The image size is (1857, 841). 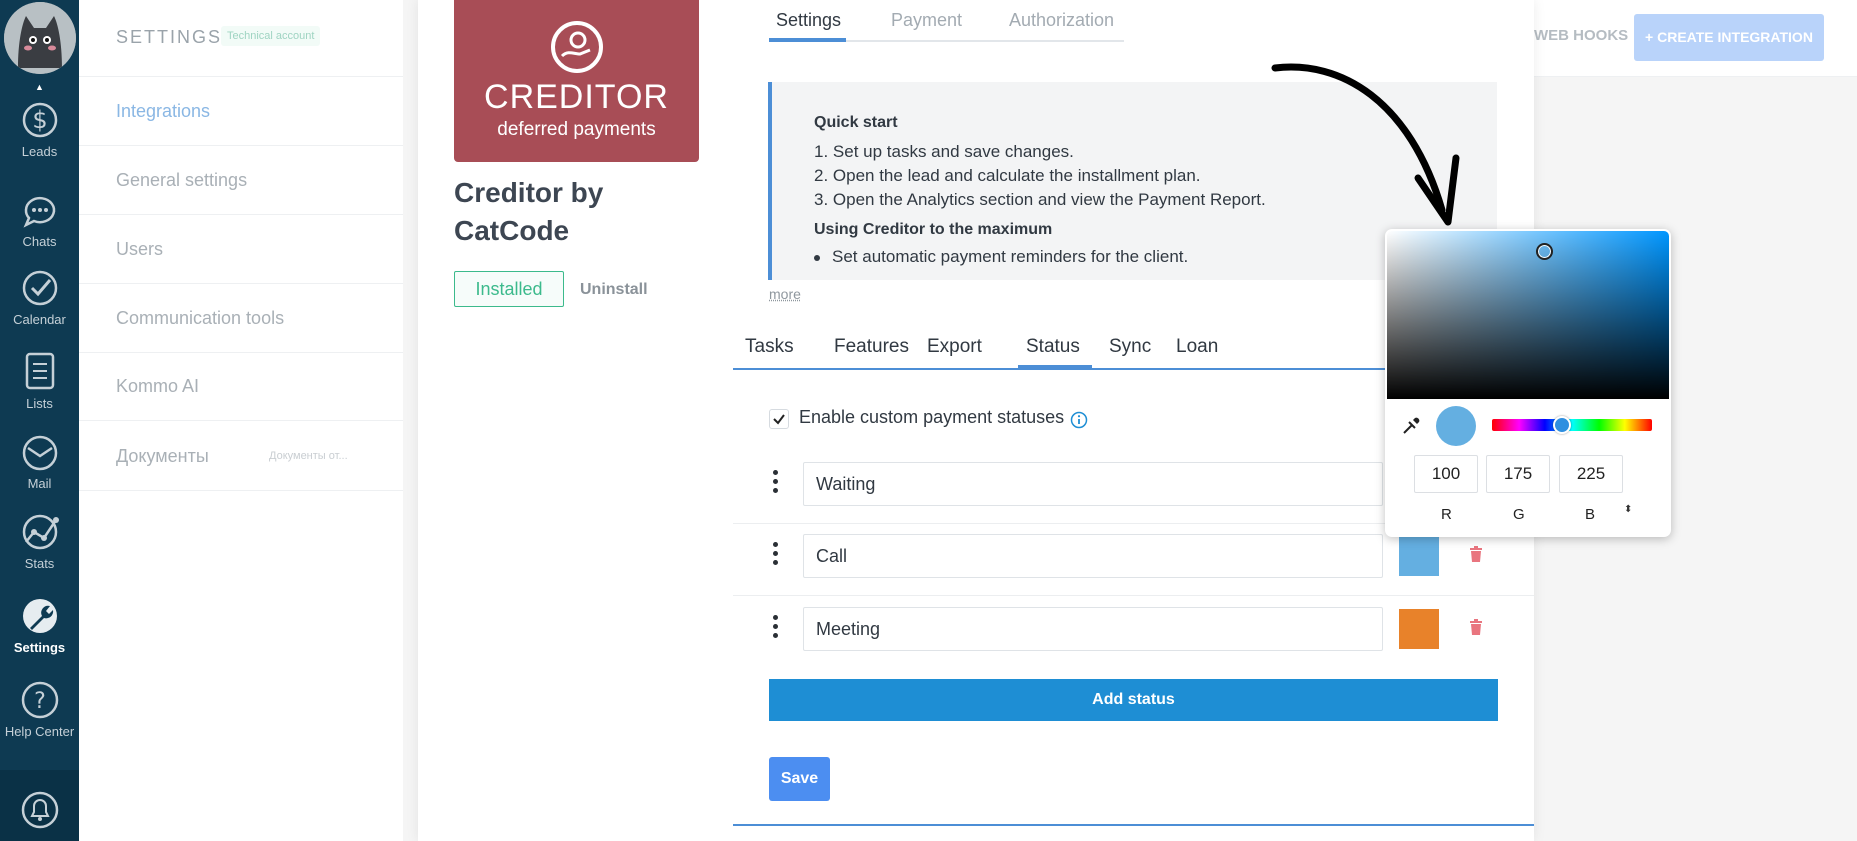 I want to click on checkmark-icon, so click(x=779, y=419).